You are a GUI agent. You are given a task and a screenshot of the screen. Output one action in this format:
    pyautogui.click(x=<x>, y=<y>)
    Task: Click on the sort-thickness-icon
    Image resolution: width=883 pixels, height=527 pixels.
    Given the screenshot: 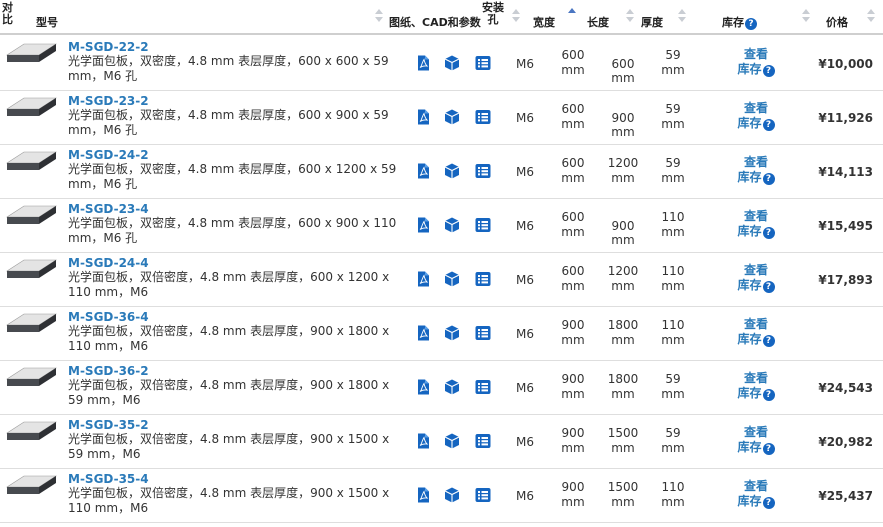 What is the action you would take?
    pyautogui.click(x=682, y=16)
    